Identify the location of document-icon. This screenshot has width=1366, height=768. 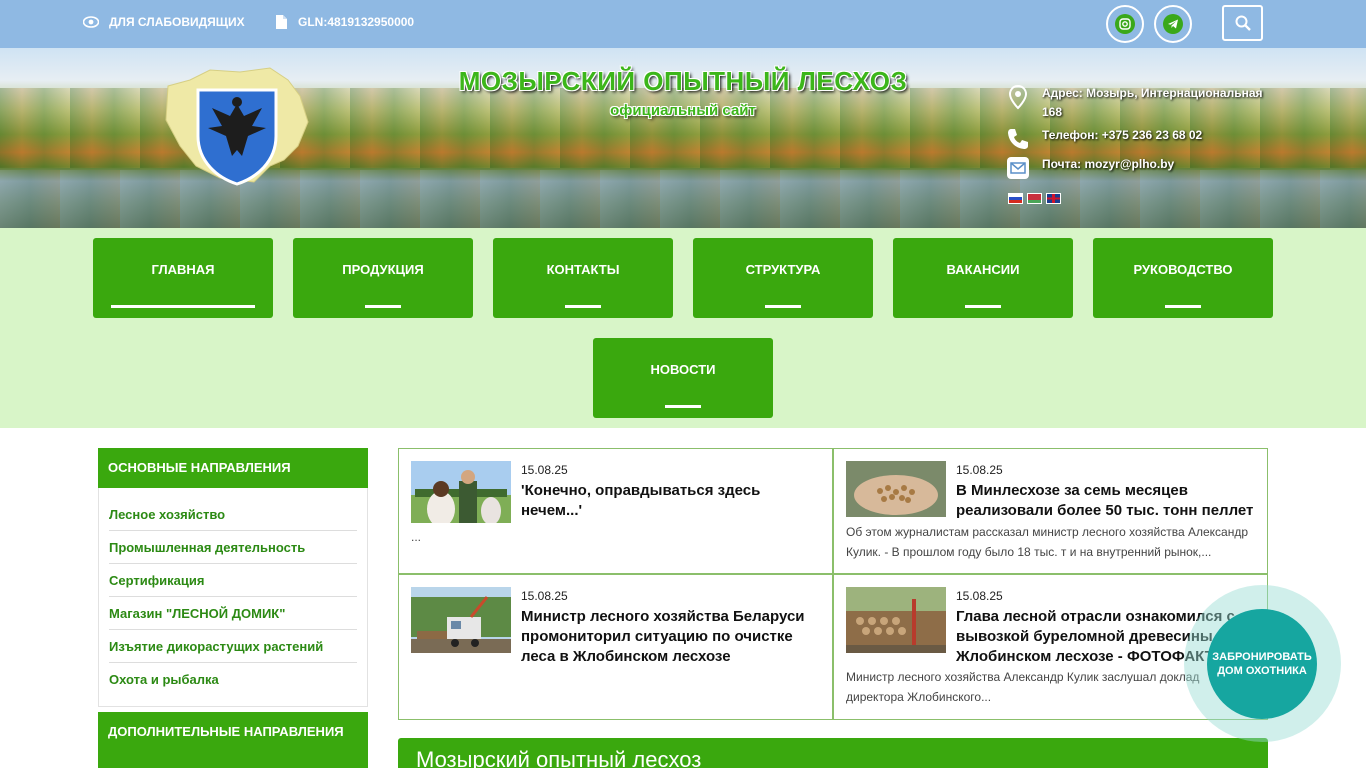
(281, 22).